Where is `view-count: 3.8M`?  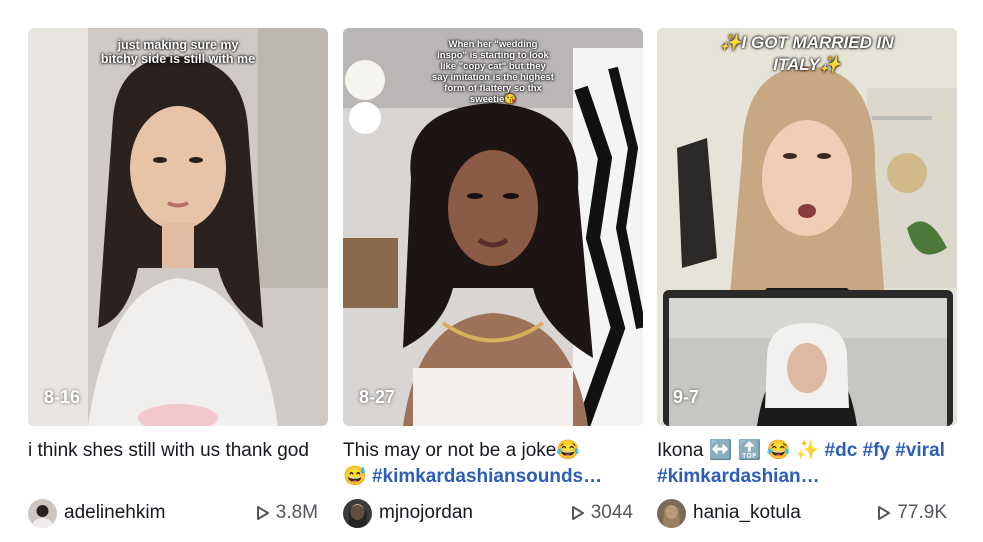 view-count: 3.8M is located at coordinates (287, 513).